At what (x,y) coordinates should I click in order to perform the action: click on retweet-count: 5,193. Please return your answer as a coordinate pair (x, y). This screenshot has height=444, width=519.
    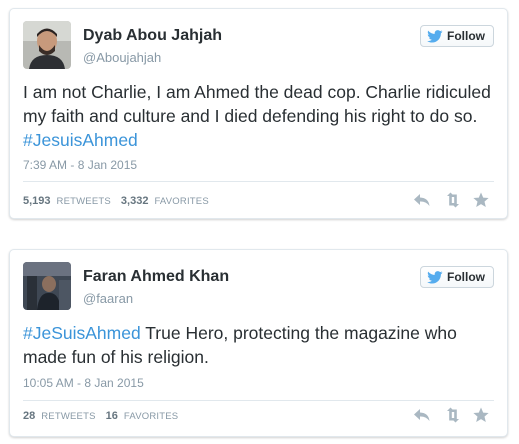
    Looking at the image, I should click on (37, 201).